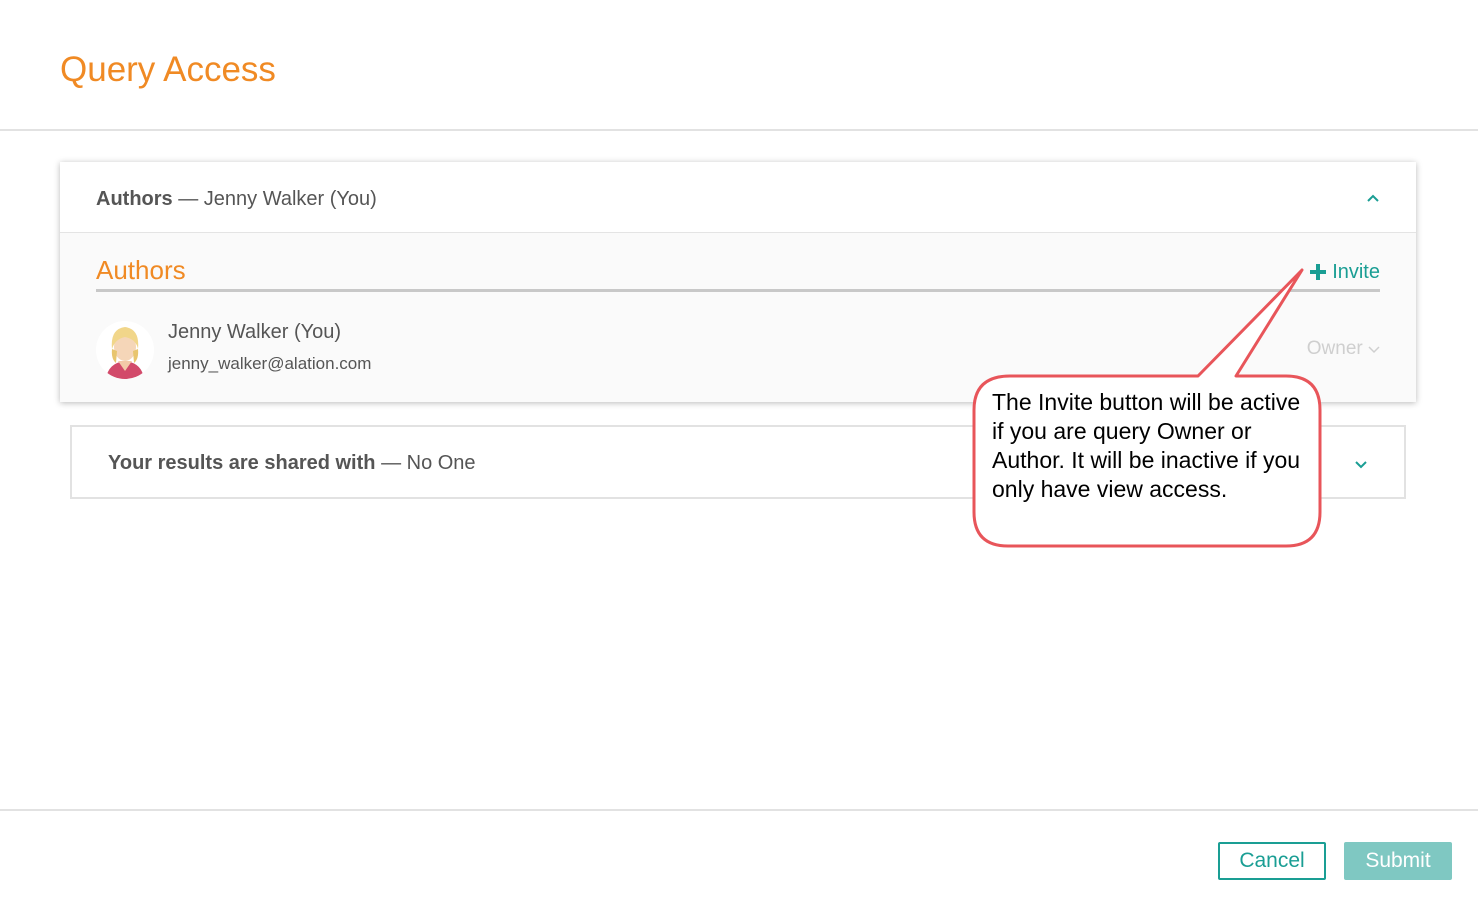  Describe the element at coordinates (441, 463) in the screenshot. I see `shared-panel-value: No One` at that location.